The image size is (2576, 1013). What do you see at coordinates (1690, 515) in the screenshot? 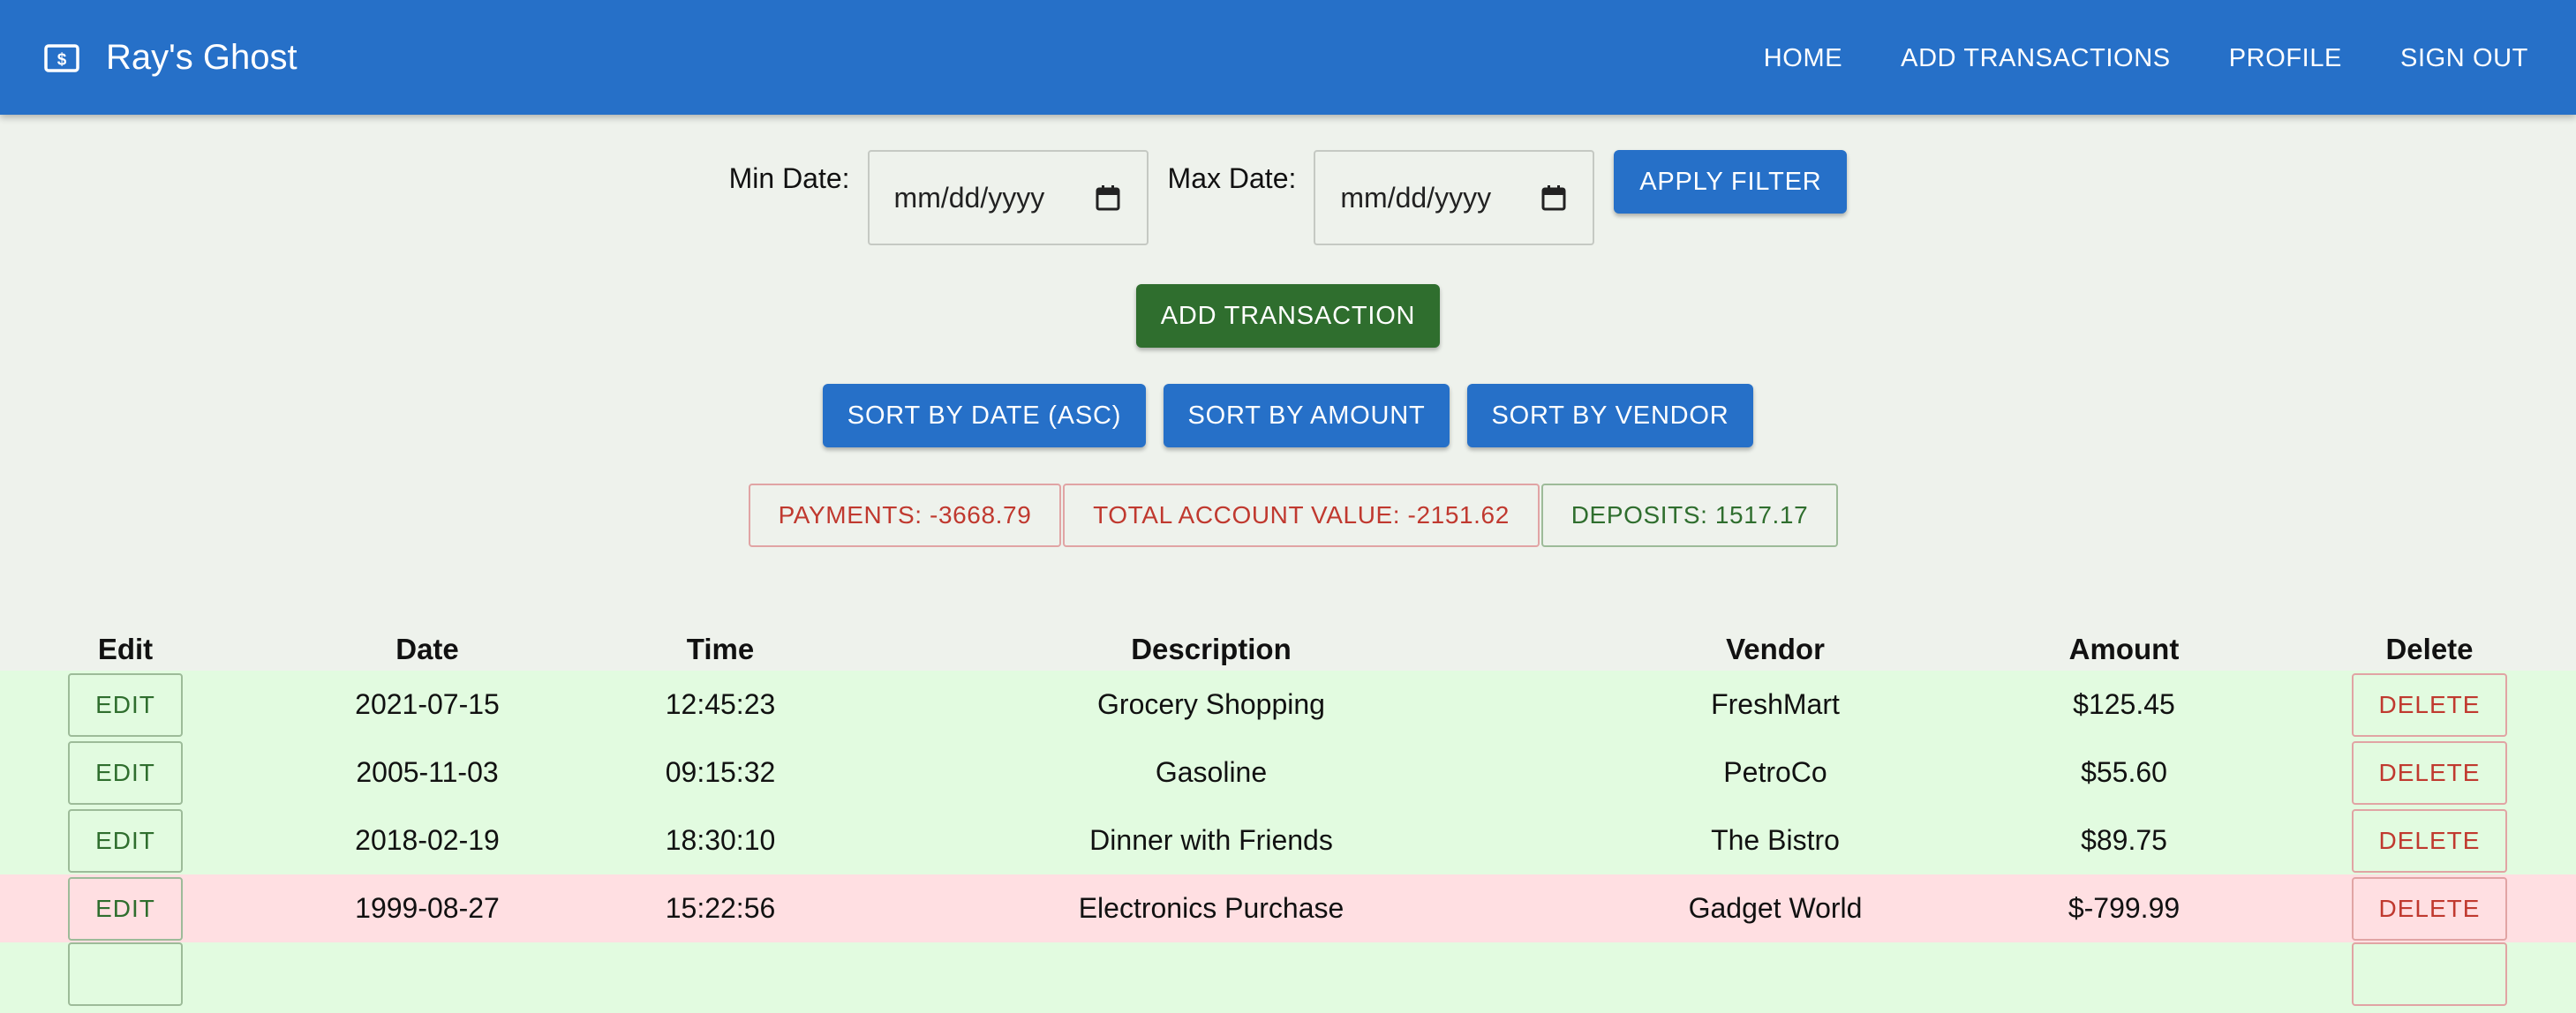
I see `deposits-total: DEPOSITS: 1517.17` at bounding box center [1690, 515].